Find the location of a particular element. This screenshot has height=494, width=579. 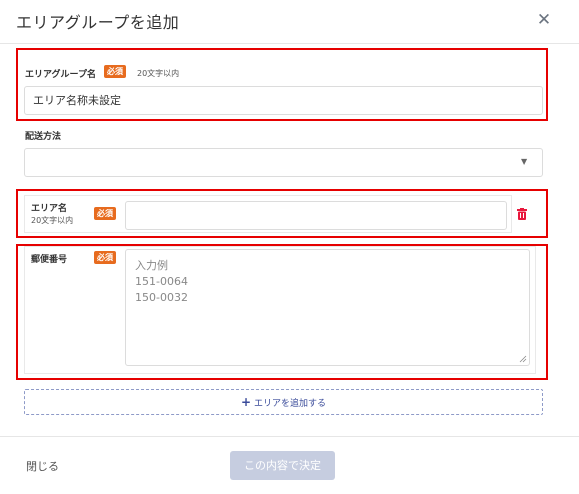

area-name-input is located at coordinates (316, 215).